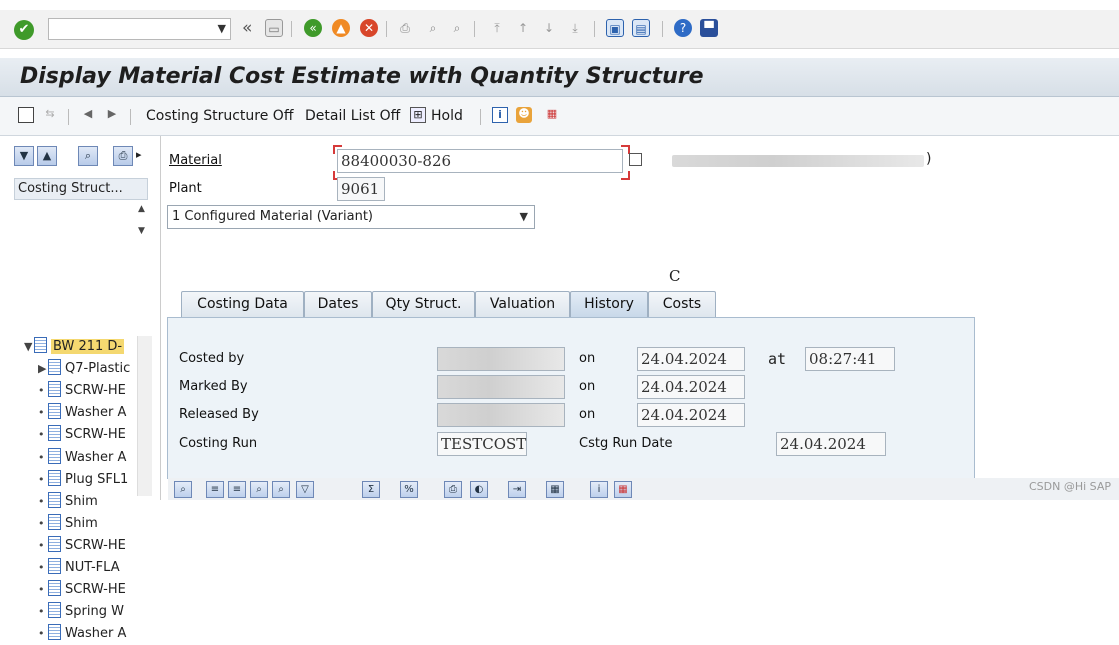  What do you see at coordinates (88, 115) in the screenshot?
I see `previous-arrow-icon: ◀` at bounding box center [88, 115].